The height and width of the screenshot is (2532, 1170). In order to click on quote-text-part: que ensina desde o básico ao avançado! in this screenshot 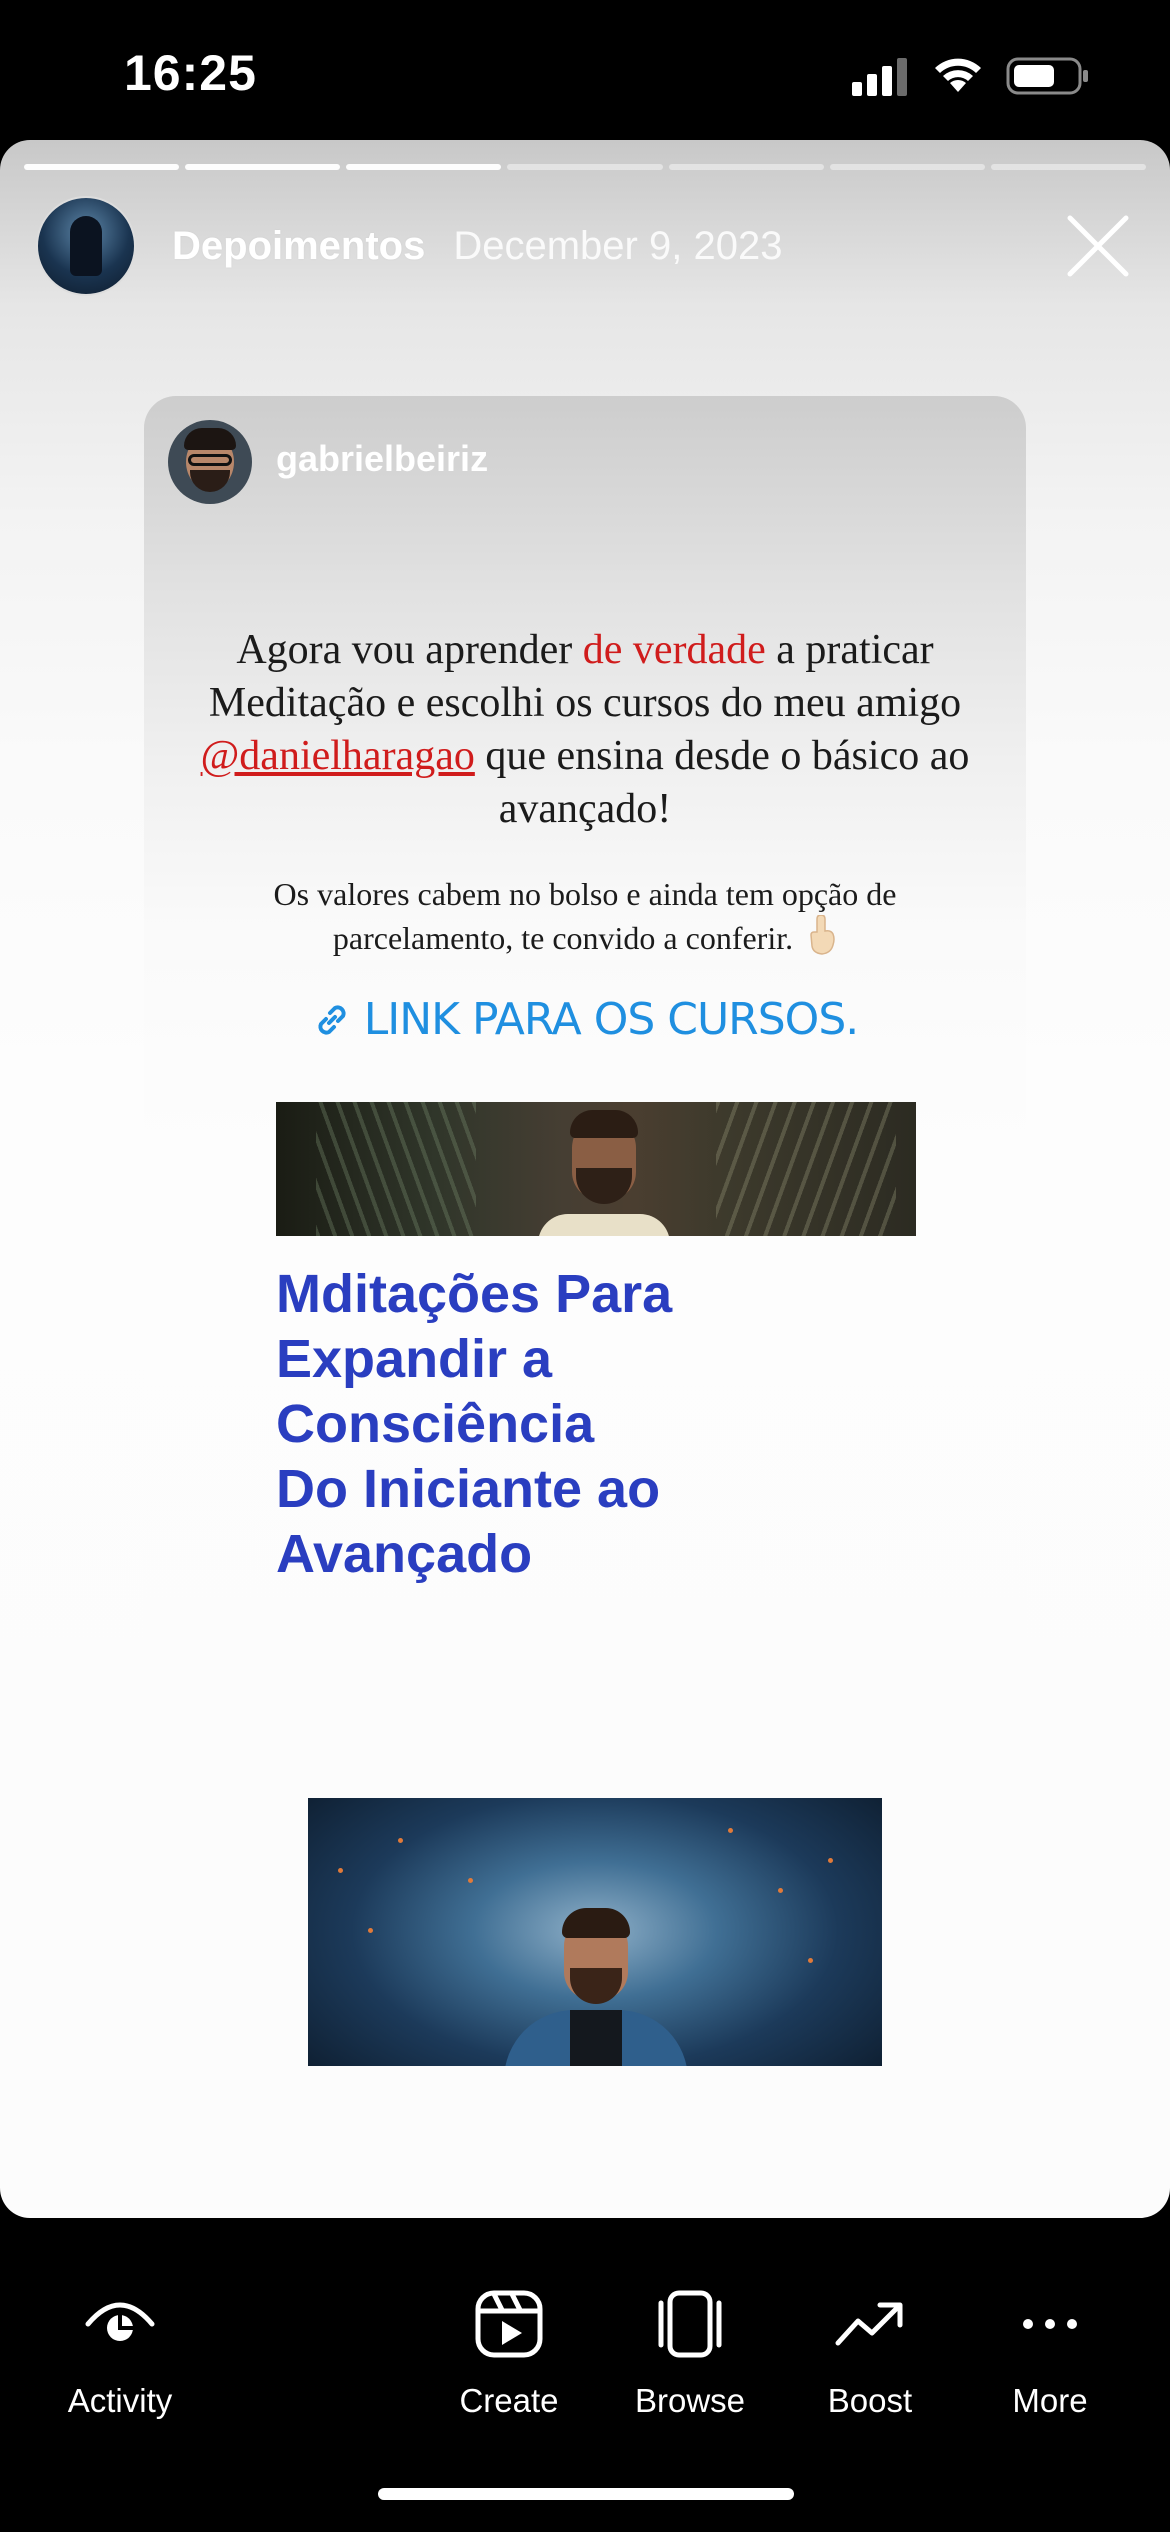, I will do `click(722, 782)`.